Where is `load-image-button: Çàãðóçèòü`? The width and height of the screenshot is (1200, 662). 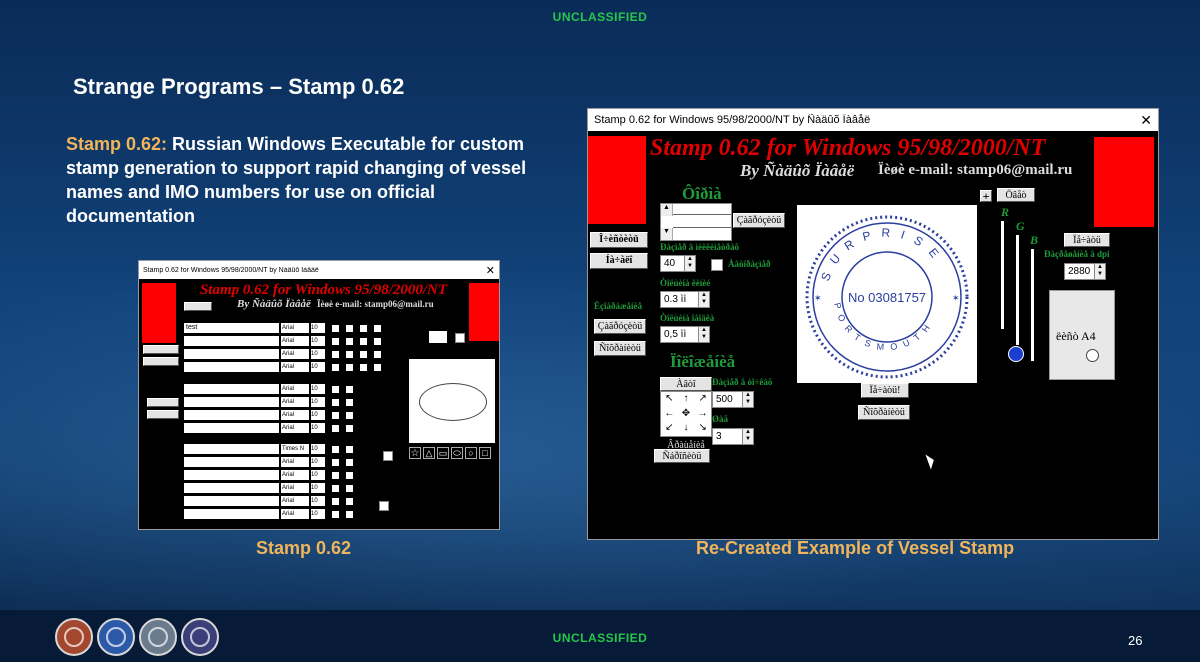 load-image-button: Çàãðóçèòü is located at coordinates (620, 326).